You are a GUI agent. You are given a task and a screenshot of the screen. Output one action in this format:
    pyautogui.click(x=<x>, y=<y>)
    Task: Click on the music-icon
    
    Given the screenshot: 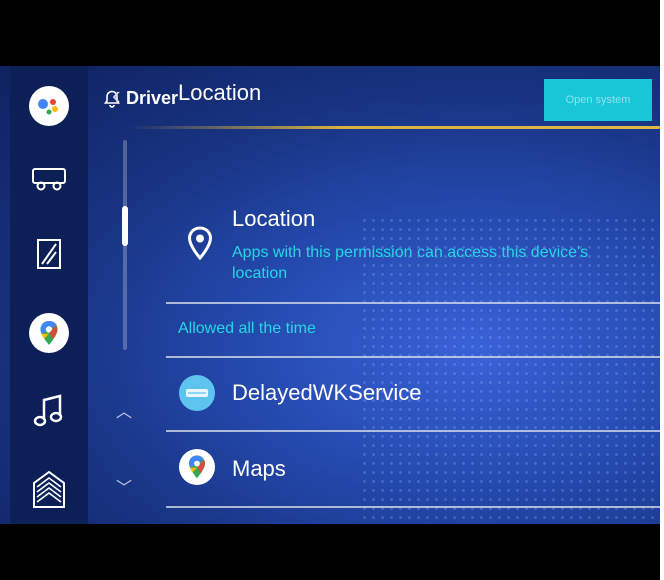 What is the action you would take?
    pyautogui.click(x=49, y=411)
    